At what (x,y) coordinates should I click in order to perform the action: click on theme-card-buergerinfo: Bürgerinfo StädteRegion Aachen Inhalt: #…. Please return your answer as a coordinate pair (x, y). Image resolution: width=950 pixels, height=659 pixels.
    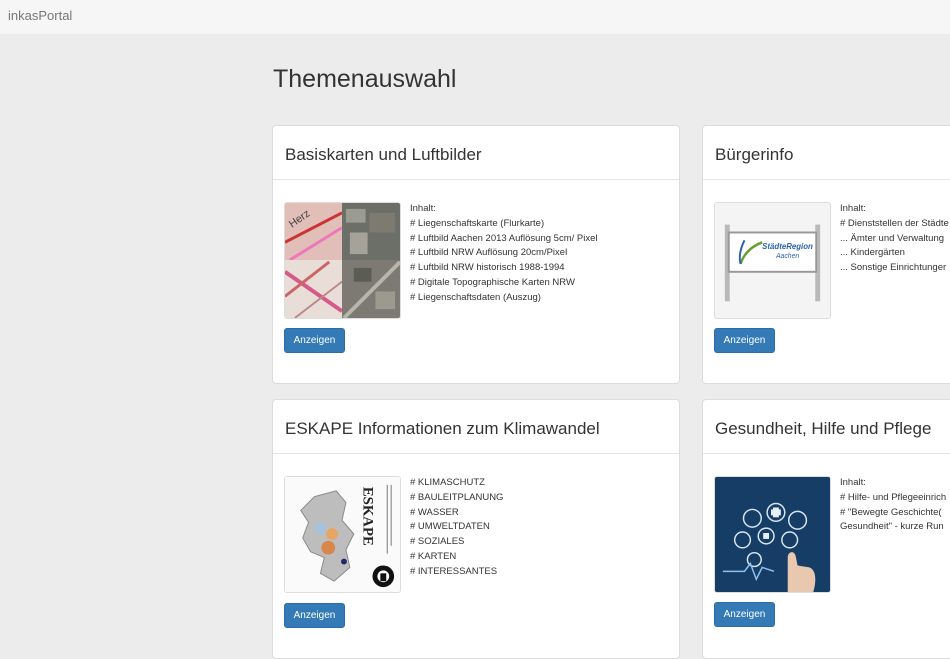
    Looking at the image, I should click on (826, 254).